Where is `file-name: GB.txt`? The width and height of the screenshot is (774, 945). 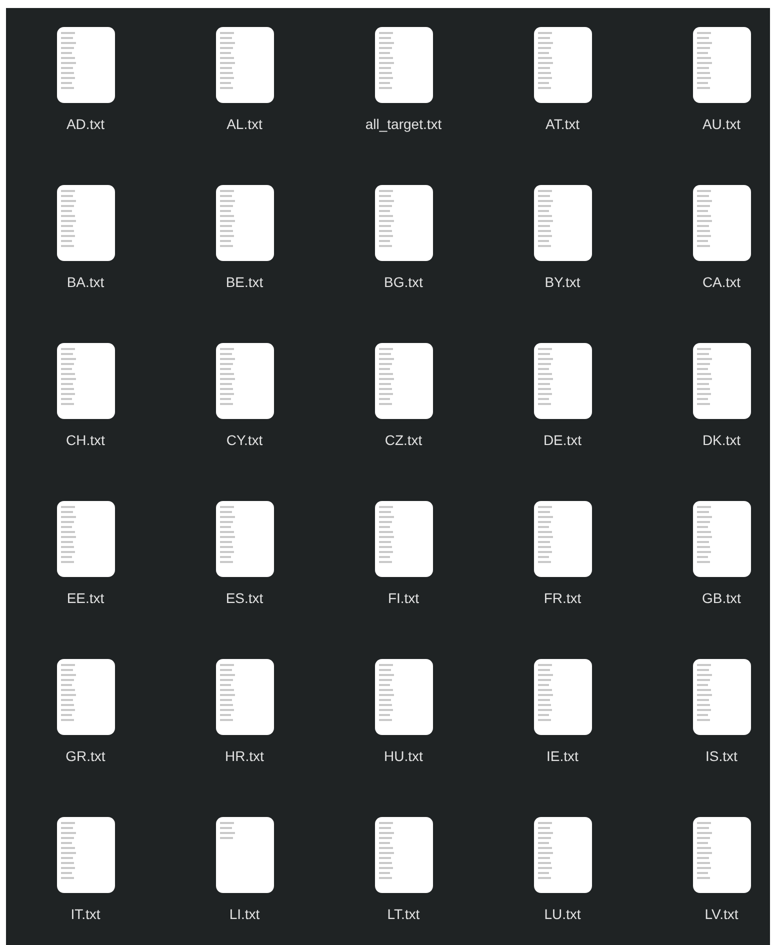 file-name: GB.txt is located at coordinates (721, 598).